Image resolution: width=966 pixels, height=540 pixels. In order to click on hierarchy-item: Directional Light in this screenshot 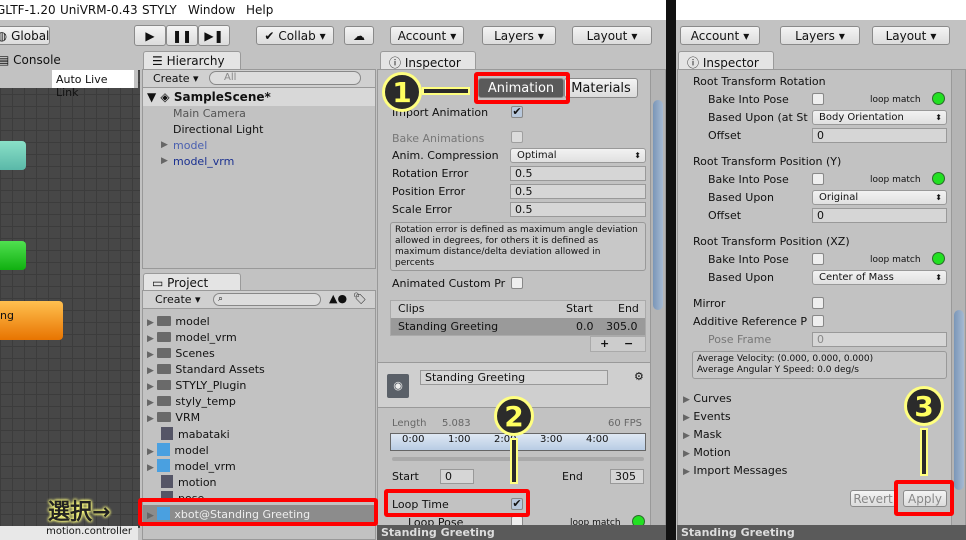, I will do `click(218, 129)`.